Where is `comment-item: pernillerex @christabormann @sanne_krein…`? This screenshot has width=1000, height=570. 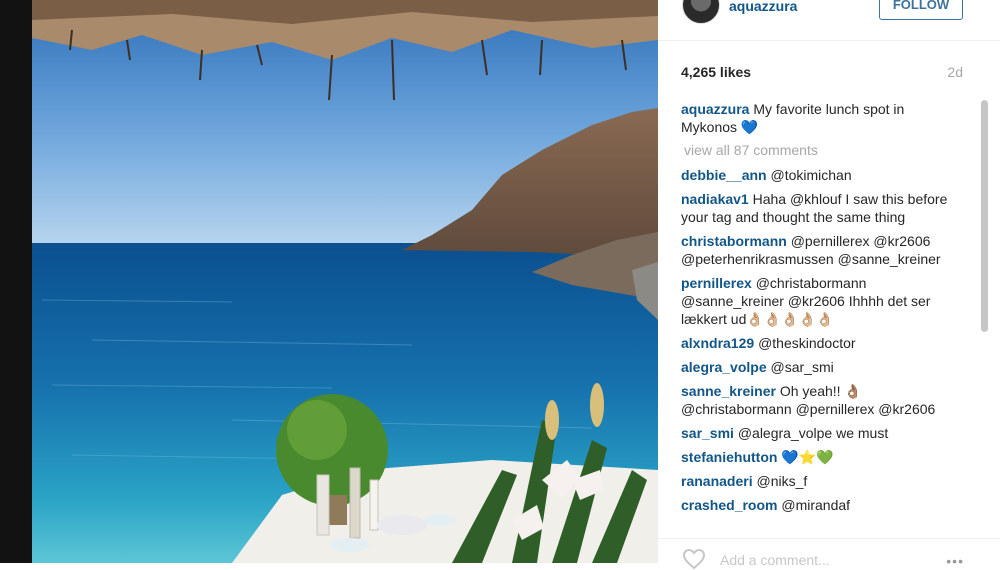 comment-item: pernillerex @christabormann @sanne_krein… is located at coordinates (820, 301).